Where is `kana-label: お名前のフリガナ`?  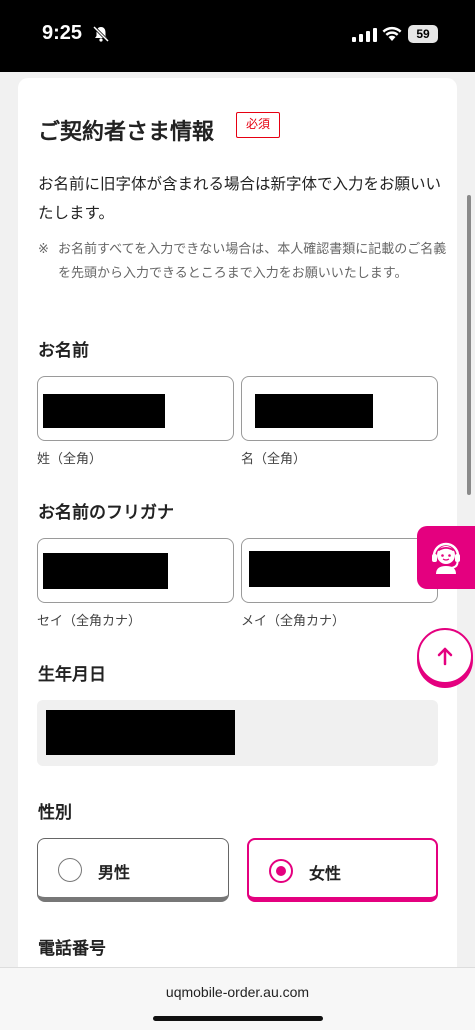
kana-label: お名前のフリガナ is located at coordinates (106, 513).